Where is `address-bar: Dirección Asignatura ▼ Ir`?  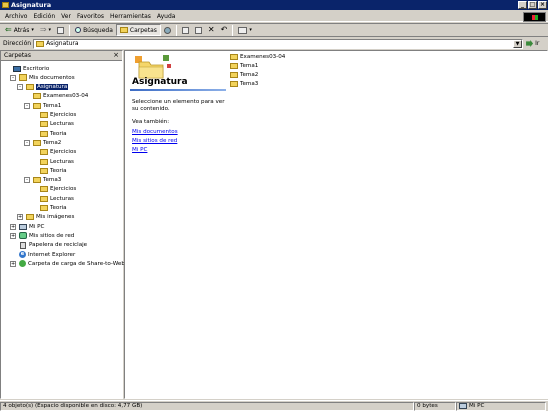 address-bar: Dirección Asignatura ▼ Ir is located at coordinates (274, 43).